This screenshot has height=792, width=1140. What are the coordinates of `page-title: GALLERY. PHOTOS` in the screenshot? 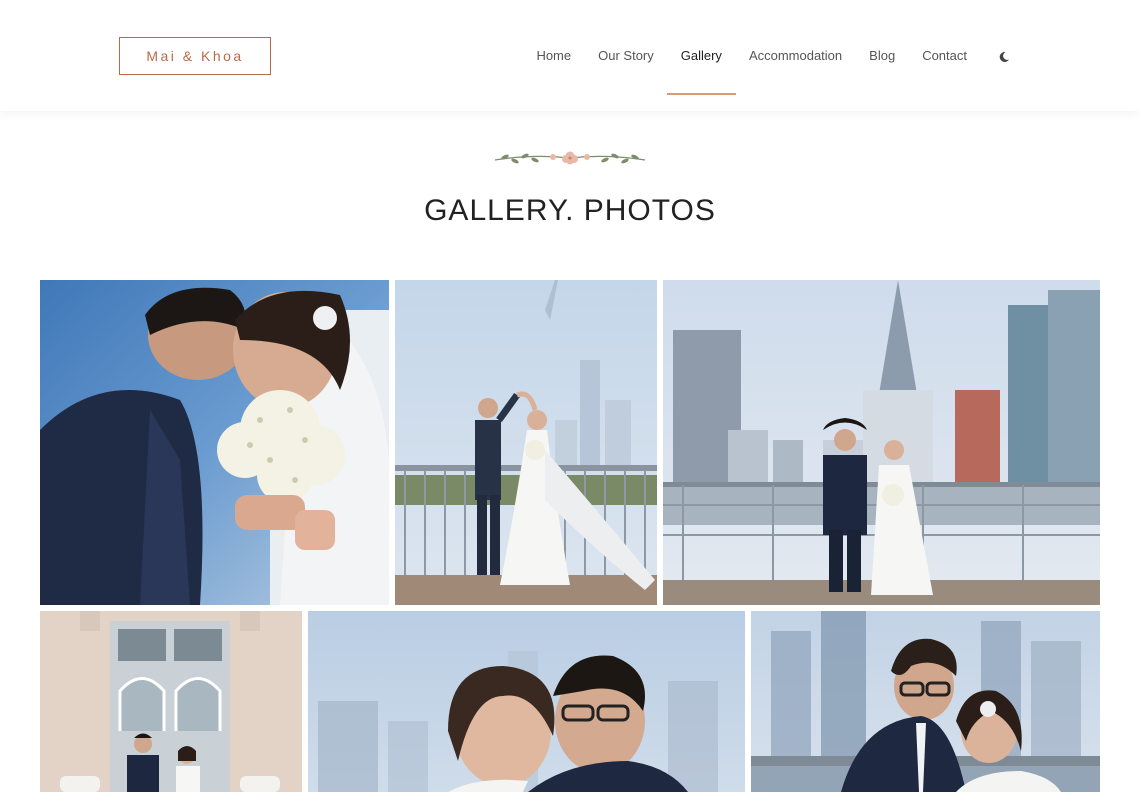 It's located at (570, 210).